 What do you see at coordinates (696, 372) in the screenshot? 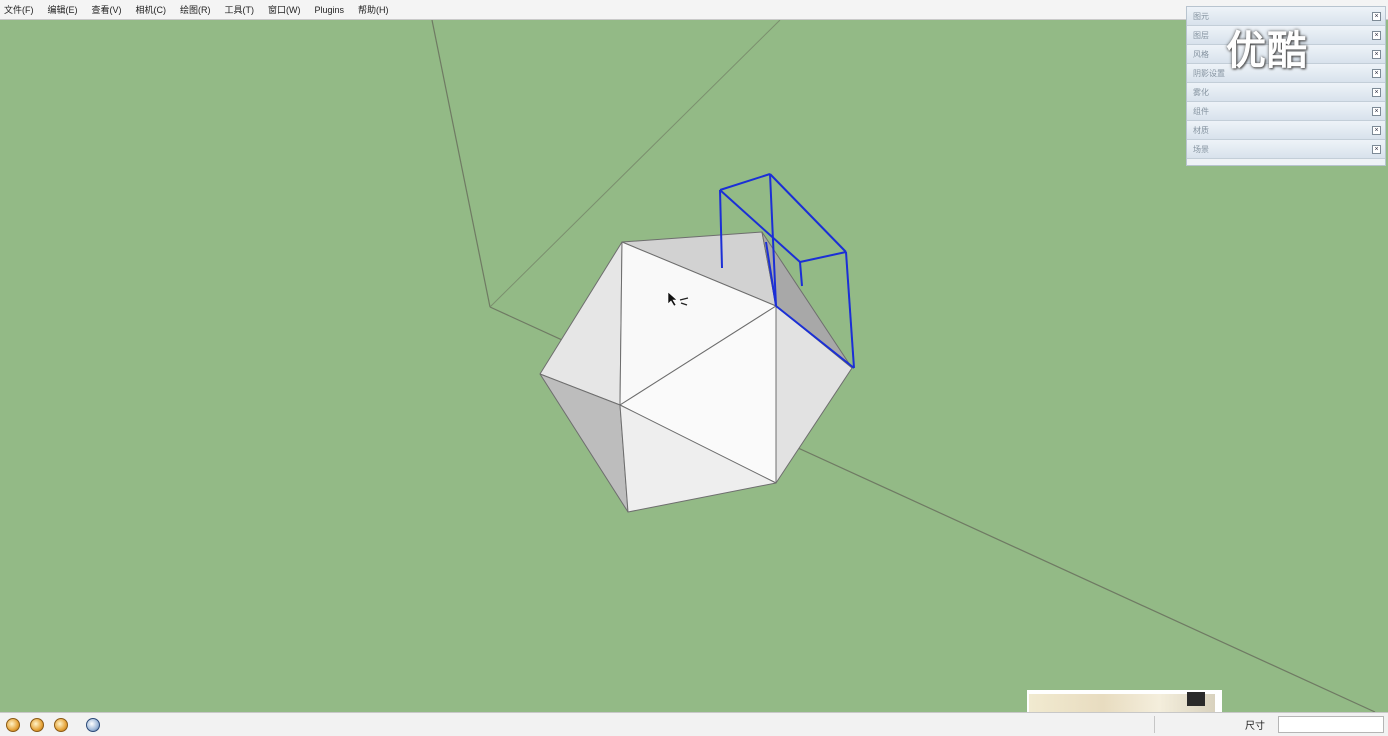
I see `icosahedron-model` at bounding box center [696, 372].